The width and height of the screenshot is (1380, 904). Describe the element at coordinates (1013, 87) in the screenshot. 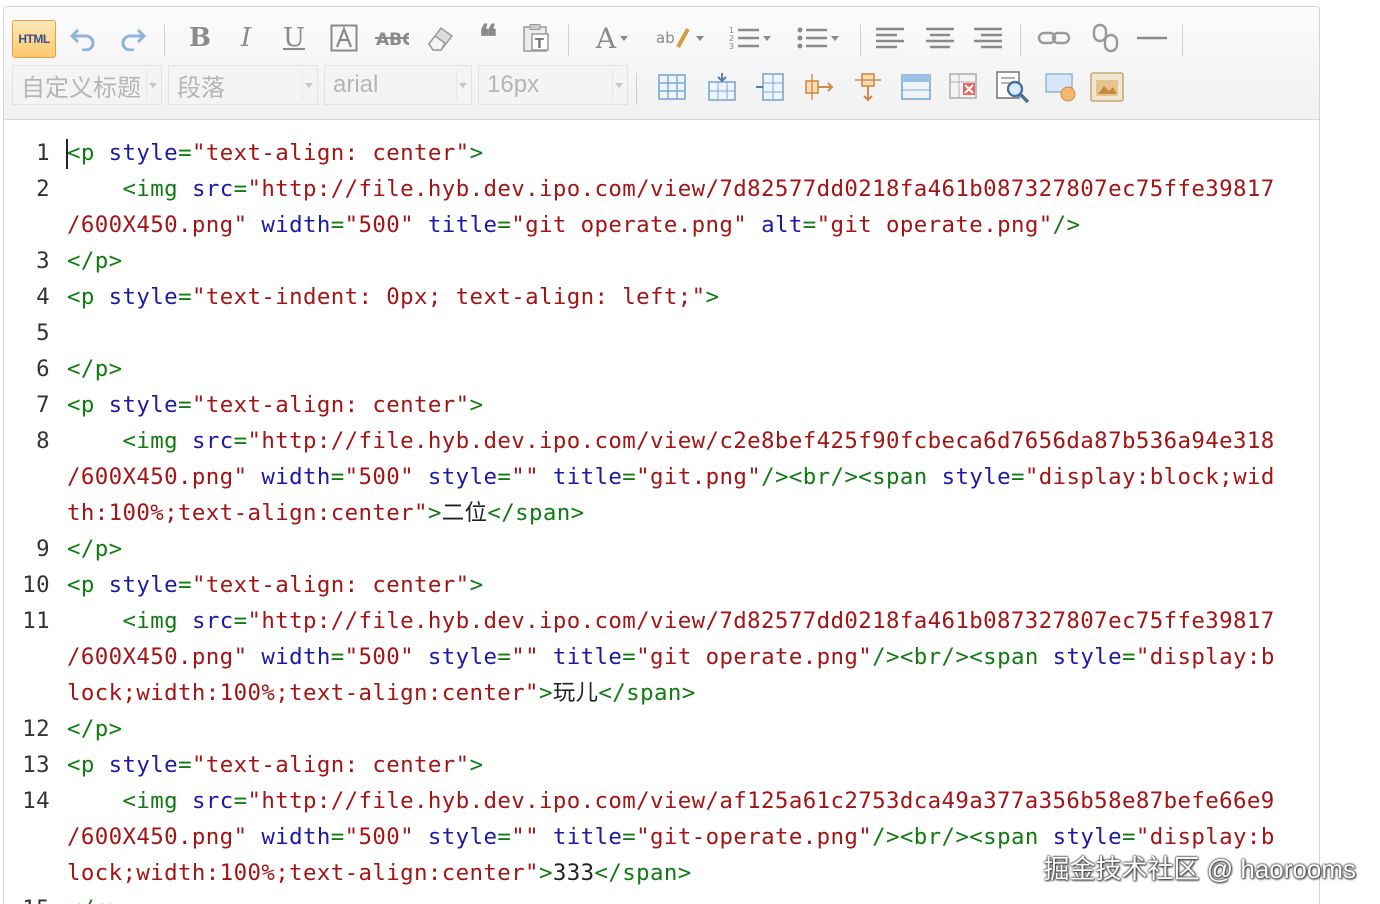

I see `search-replace-button` at that location.